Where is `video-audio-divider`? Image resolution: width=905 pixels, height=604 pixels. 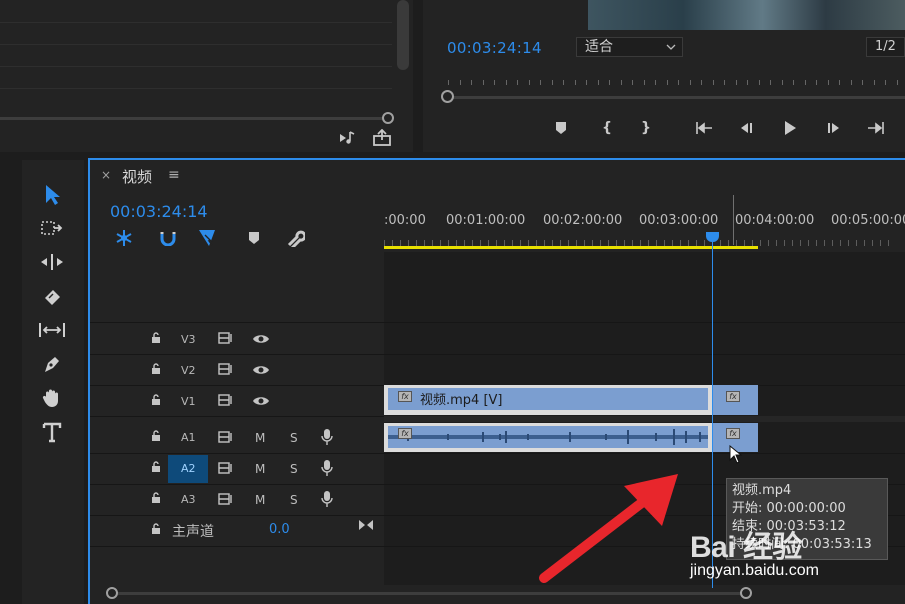 video-audio-divider is located at coordinates (644, 419).